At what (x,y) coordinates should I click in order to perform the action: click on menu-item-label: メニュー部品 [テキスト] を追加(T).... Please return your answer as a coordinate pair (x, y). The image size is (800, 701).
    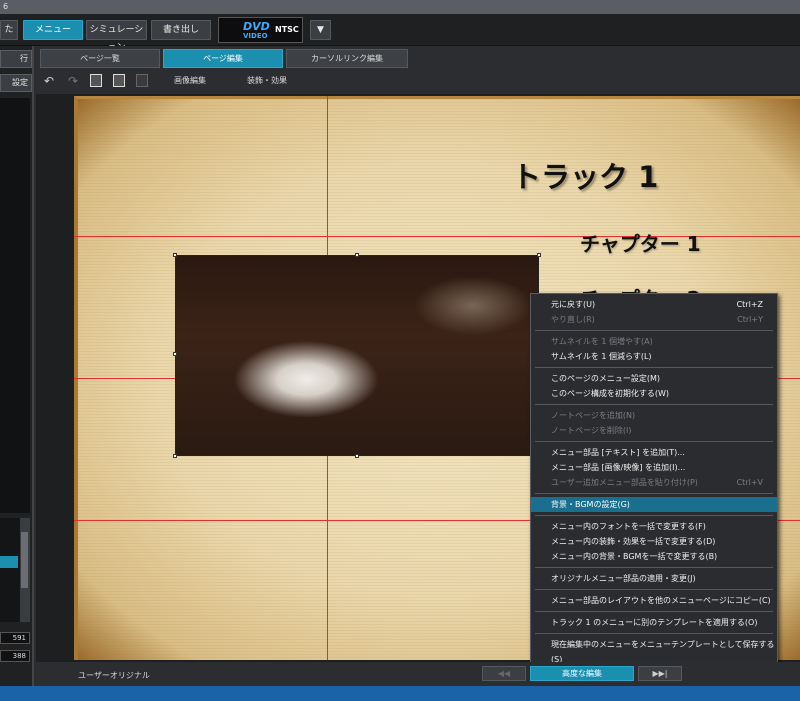
    Looking at the image, I should click on (618, 452).